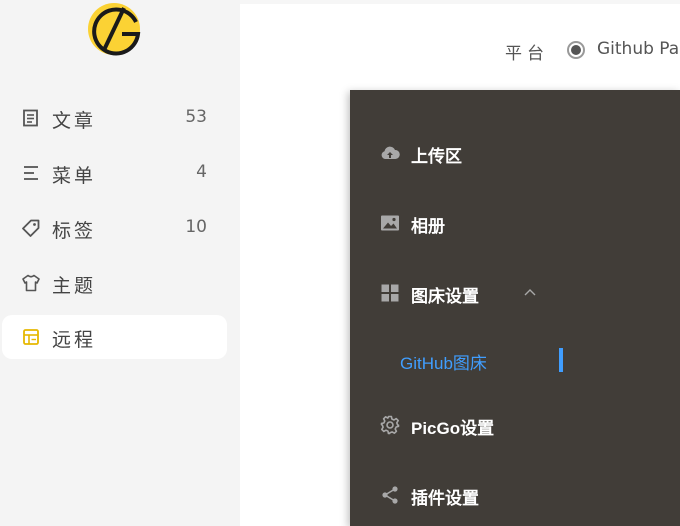  What do you see at coordinates (390, 293) in the screenshot?
I see `grid-icon` at bounding box center [390, 293].